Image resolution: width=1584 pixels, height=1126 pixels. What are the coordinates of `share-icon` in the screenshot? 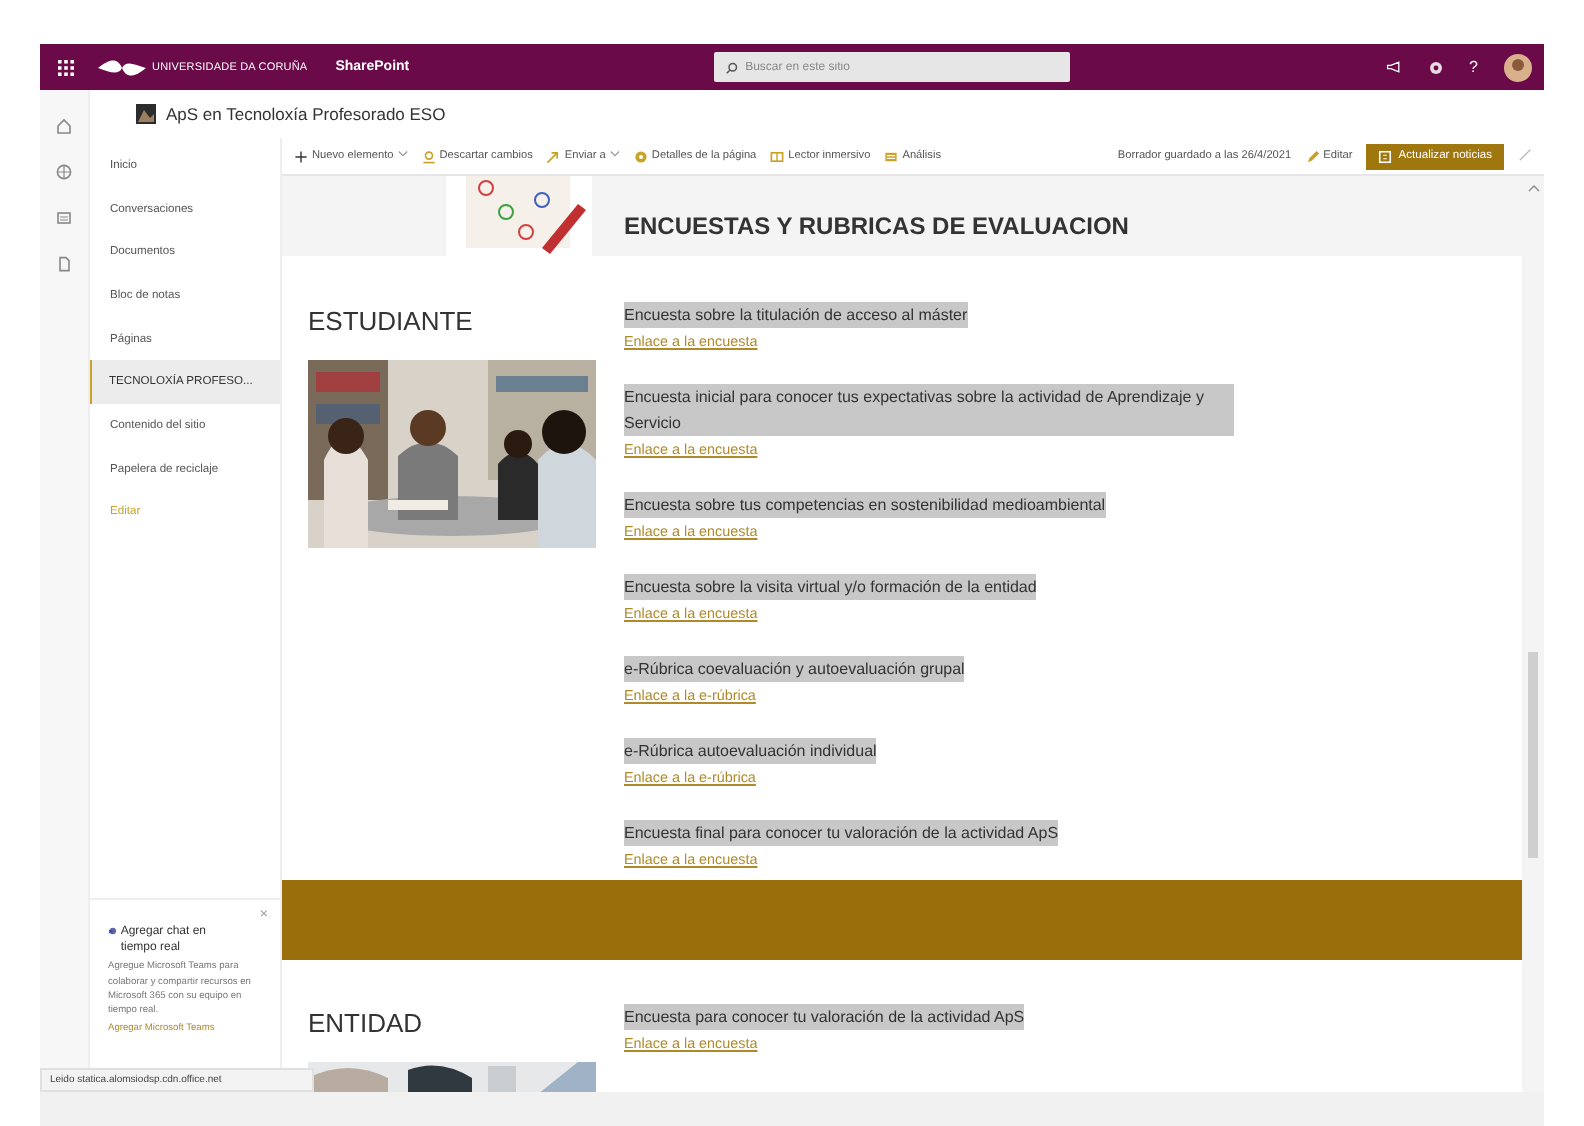 It's located at (553, 156).